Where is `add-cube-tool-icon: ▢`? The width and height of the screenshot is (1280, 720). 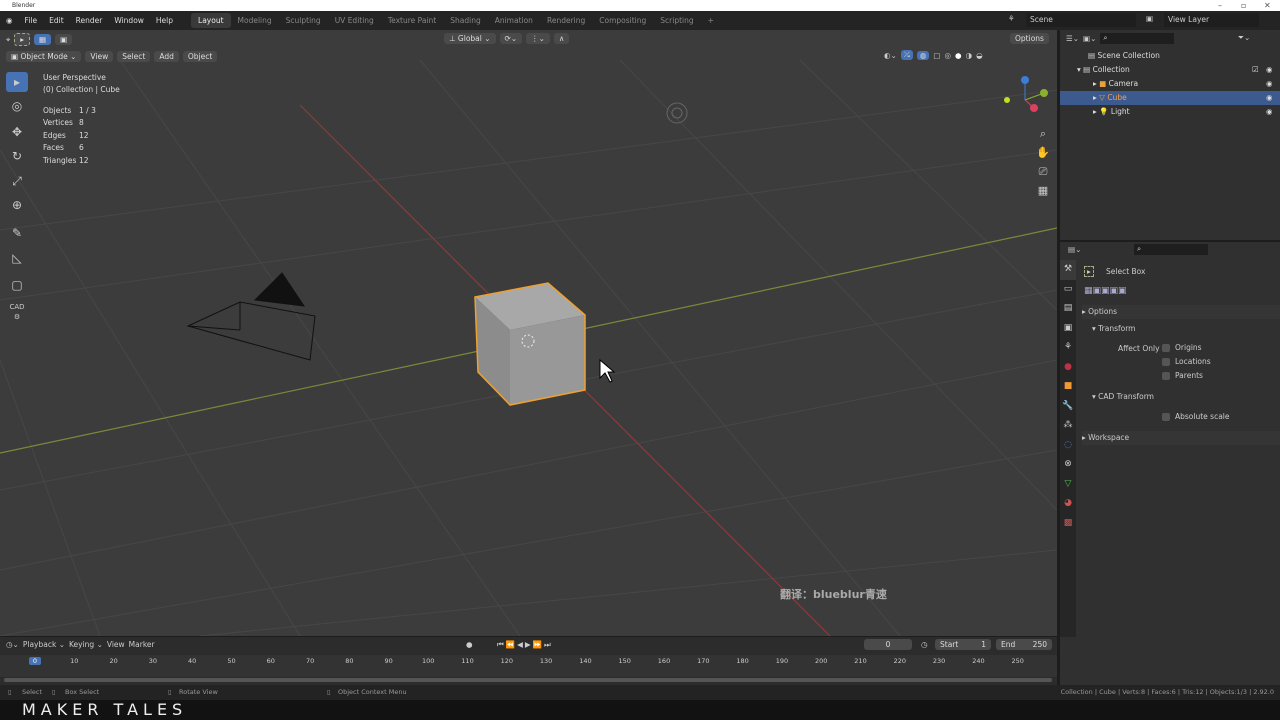
add-cube-tool-icon: ▢ is located at coordinates (17, 285).